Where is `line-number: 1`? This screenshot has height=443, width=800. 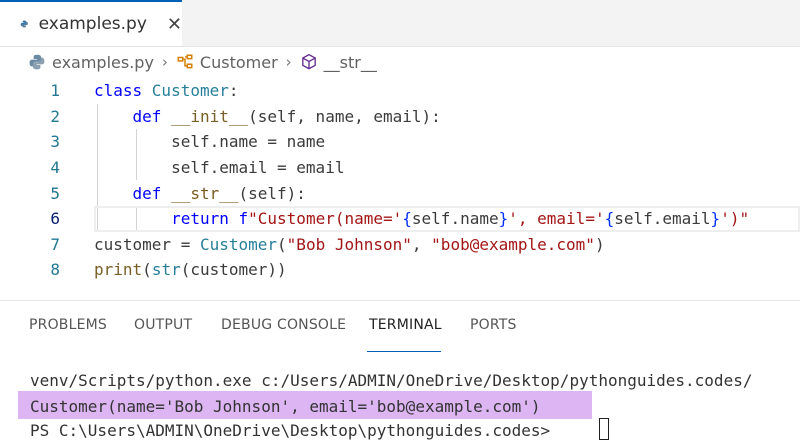 line-number: 1 is located at coordinates (55, 91).